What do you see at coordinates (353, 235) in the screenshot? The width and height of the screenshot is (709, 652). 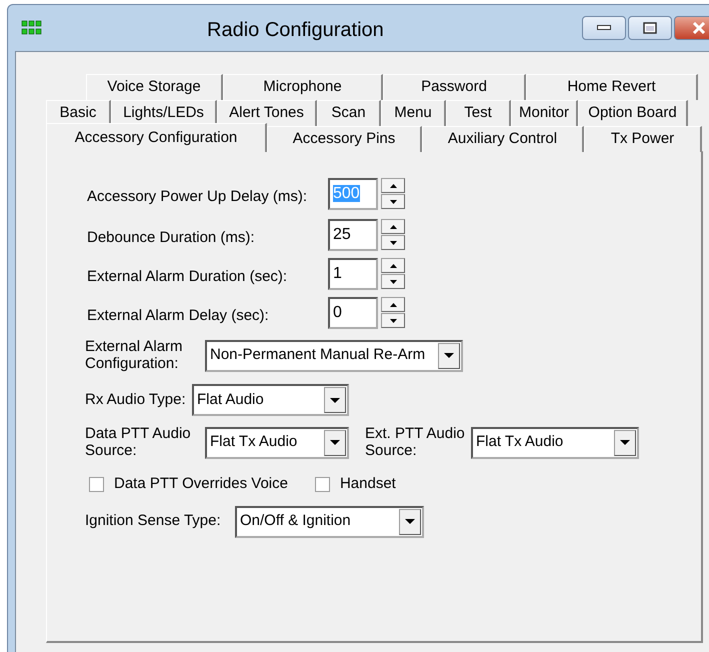 I see `number-field: 25` at bounding box center [353, 235].